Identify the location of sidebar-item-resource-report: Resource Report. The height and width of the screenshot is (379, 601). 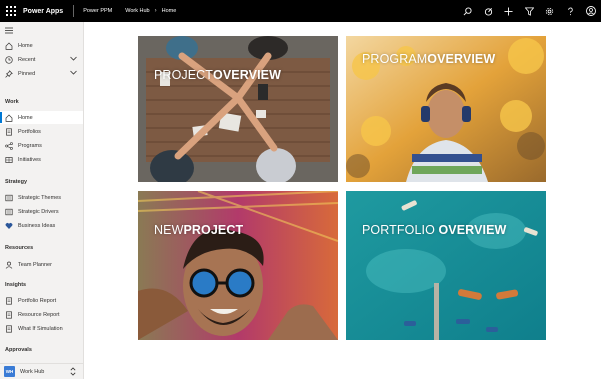
(41, 314).